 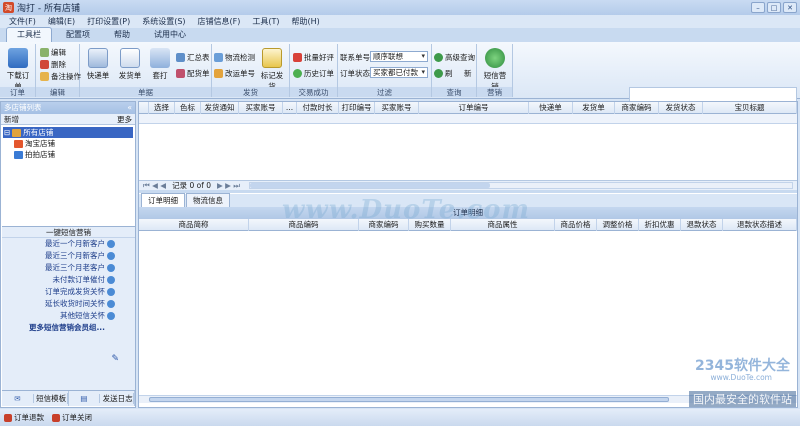 I want to click on marketing-item: 订单完成发货关怀, so click(x=68, y=292).